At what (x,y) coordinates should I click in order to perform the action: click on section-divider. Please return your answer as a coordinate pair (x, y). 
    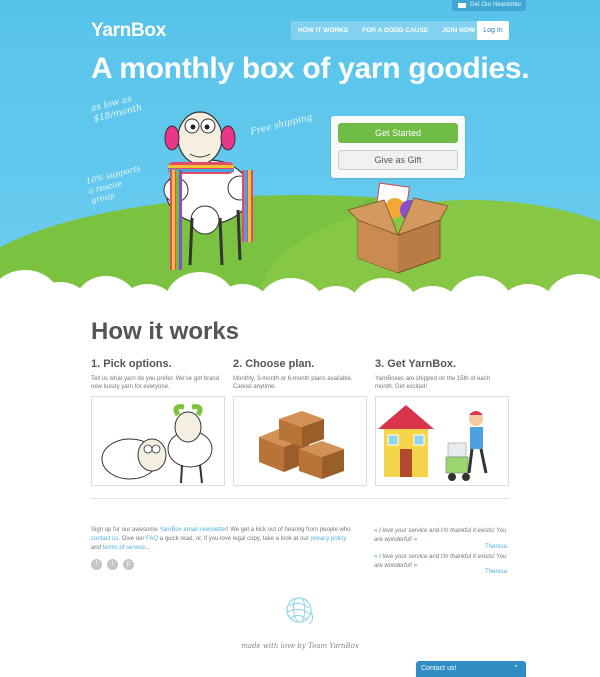
    Looking at the image, I should click on (300, 498).